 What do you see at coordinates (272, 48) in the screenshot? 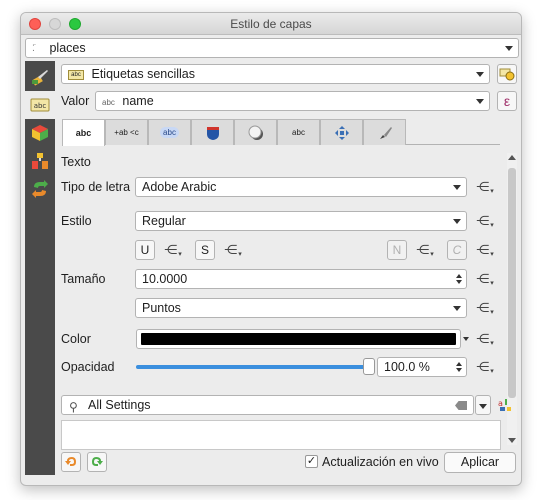
I see `layer-selector: ⁚˙ places` at bounding box center [272, 48].